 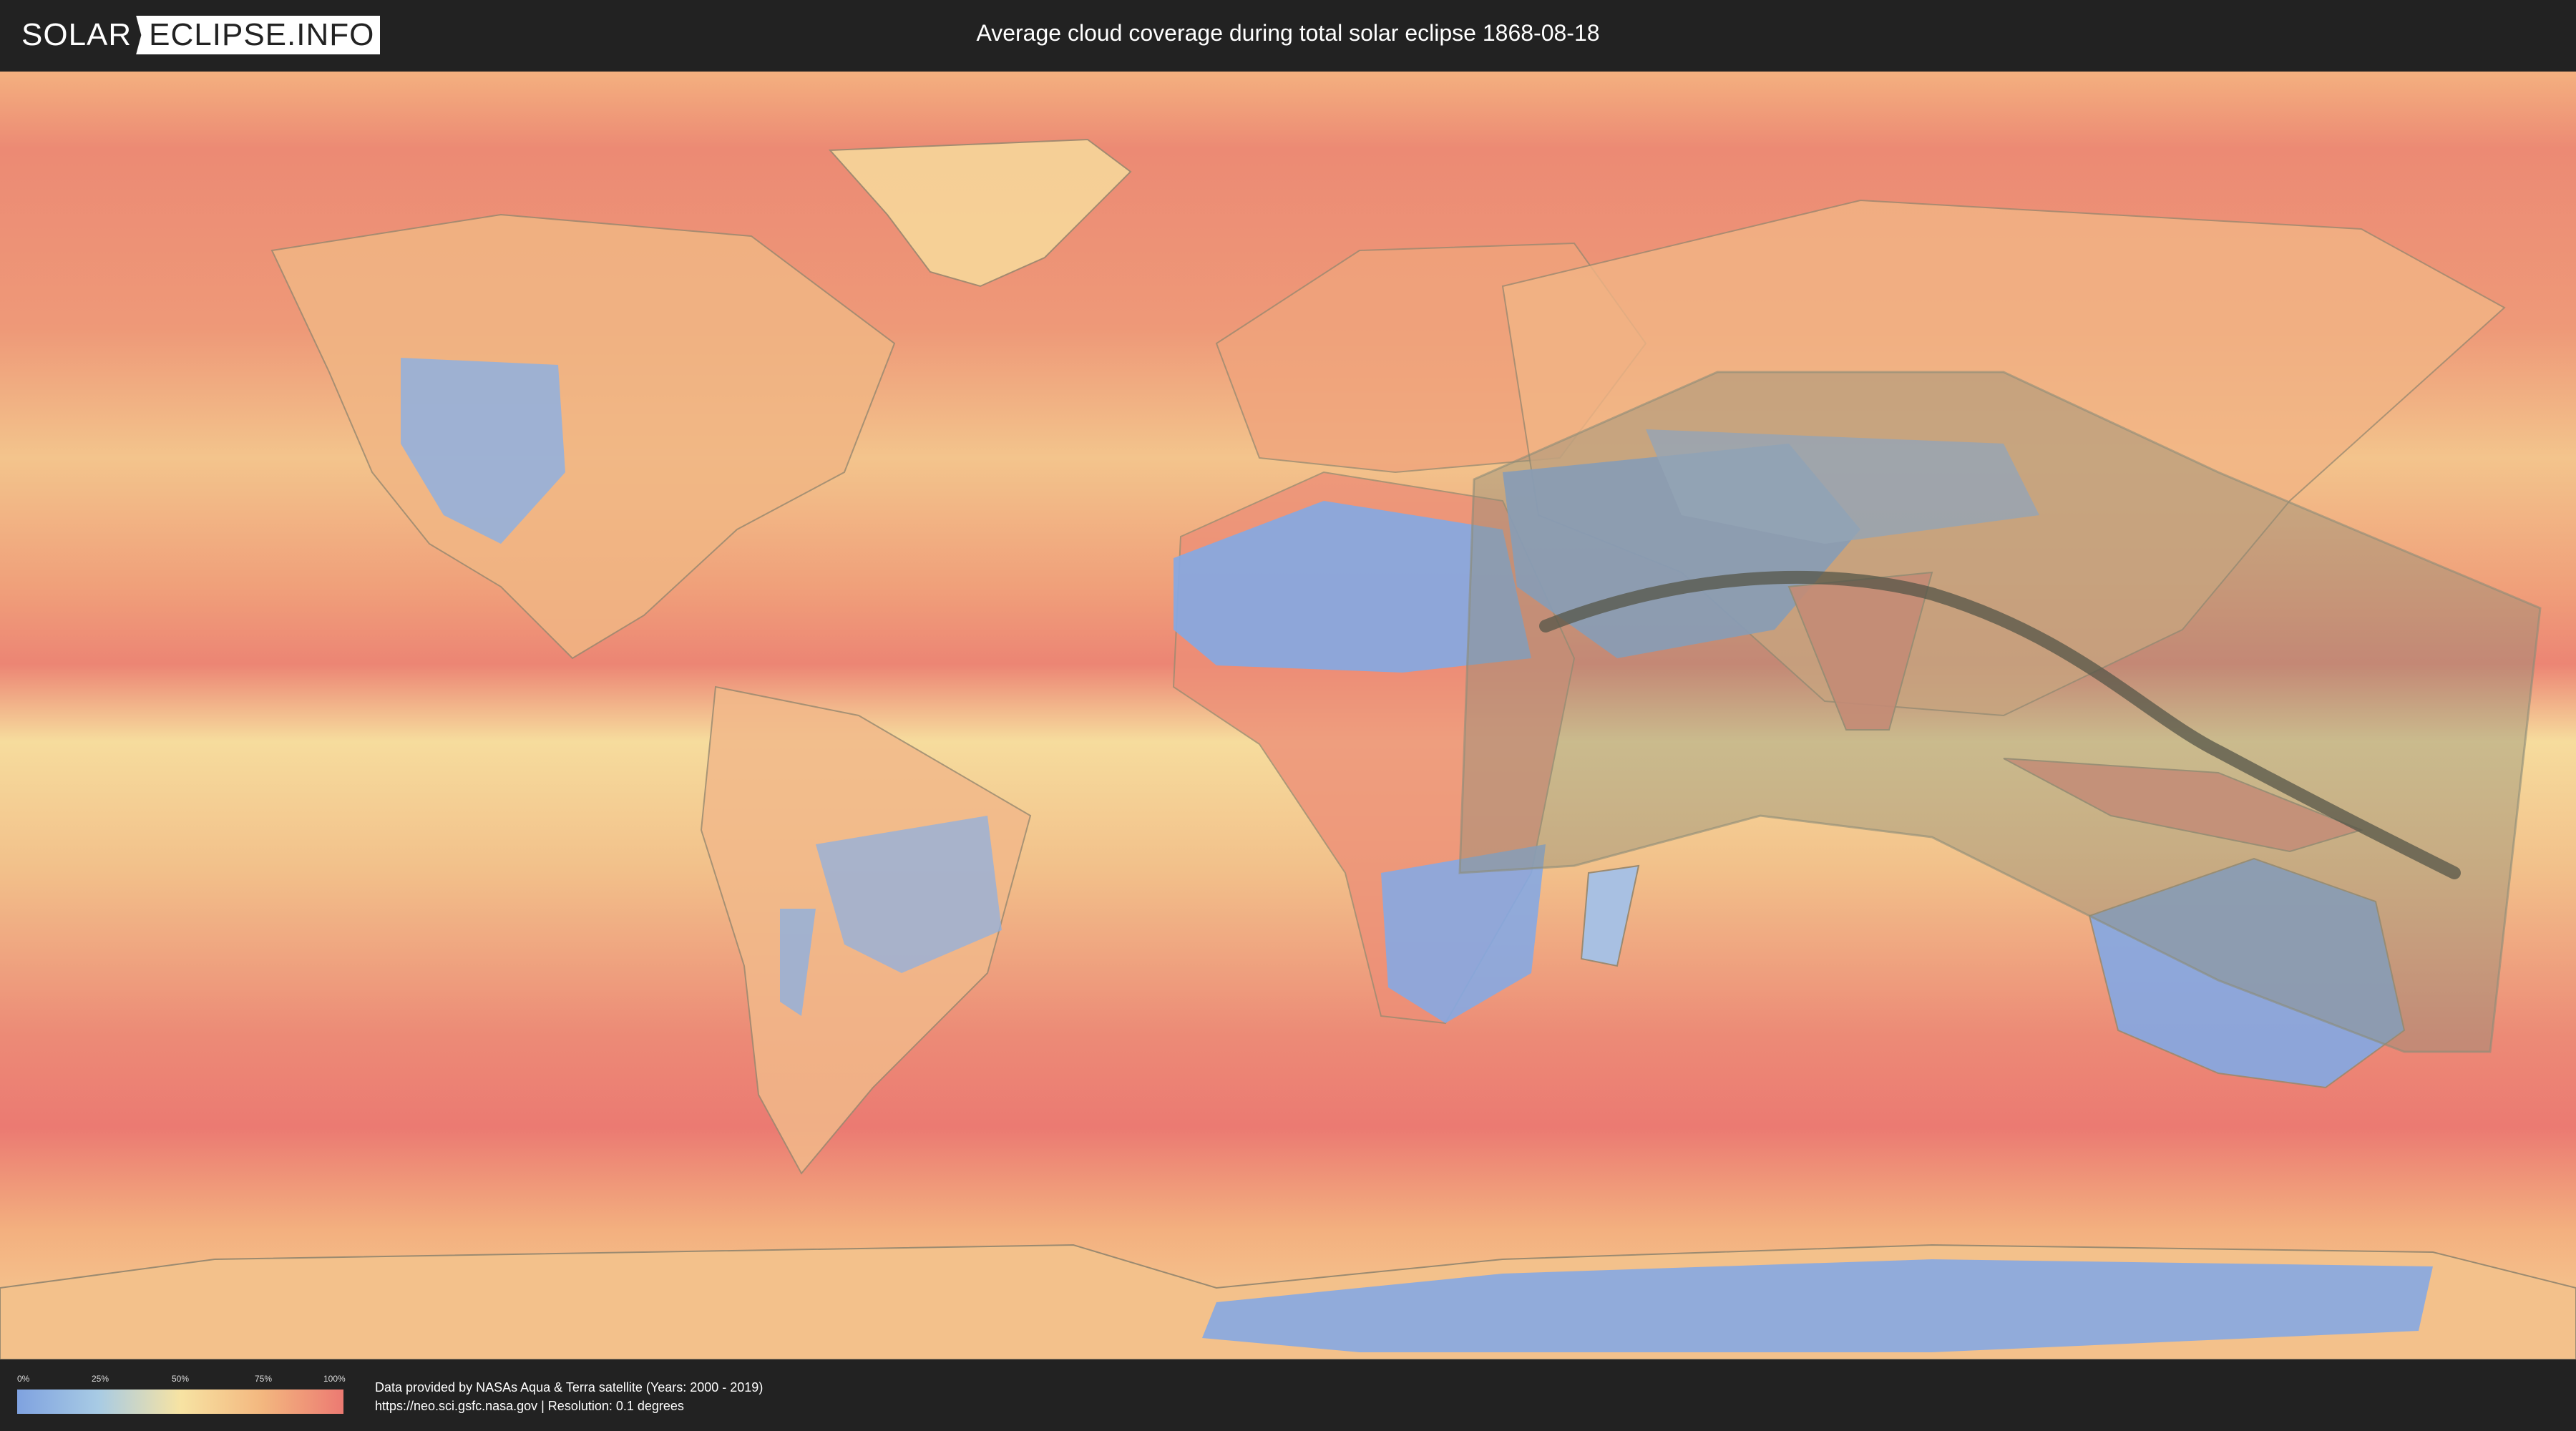 What do you see at coordinates (23, 1379) in the screenshot?
I see `legend-tick-0: 0%` at bounding box center [23, 1379].